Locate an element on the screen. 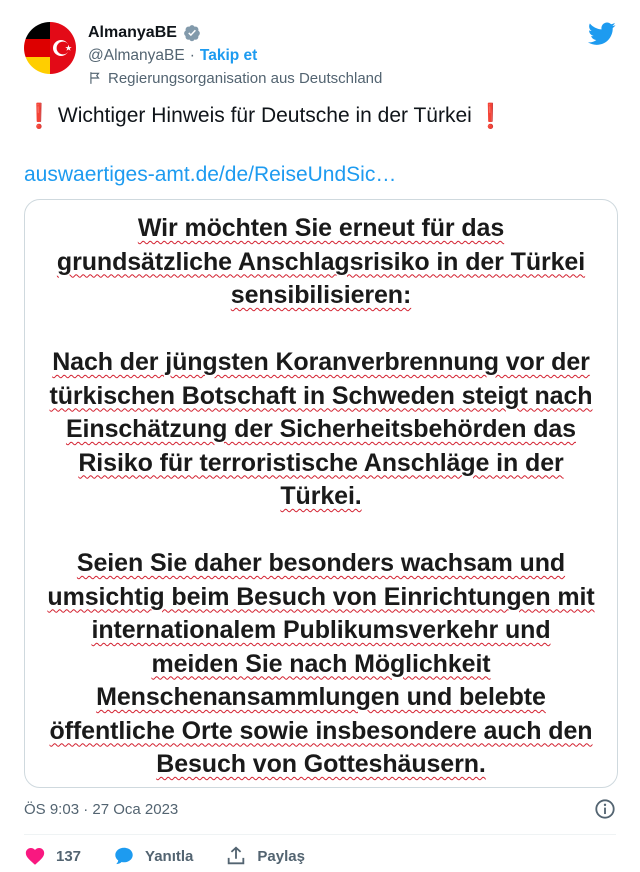 The image size is (640, 872). media-line: internationalem Publikumsverkehr und is located at coordinates (321, 630).